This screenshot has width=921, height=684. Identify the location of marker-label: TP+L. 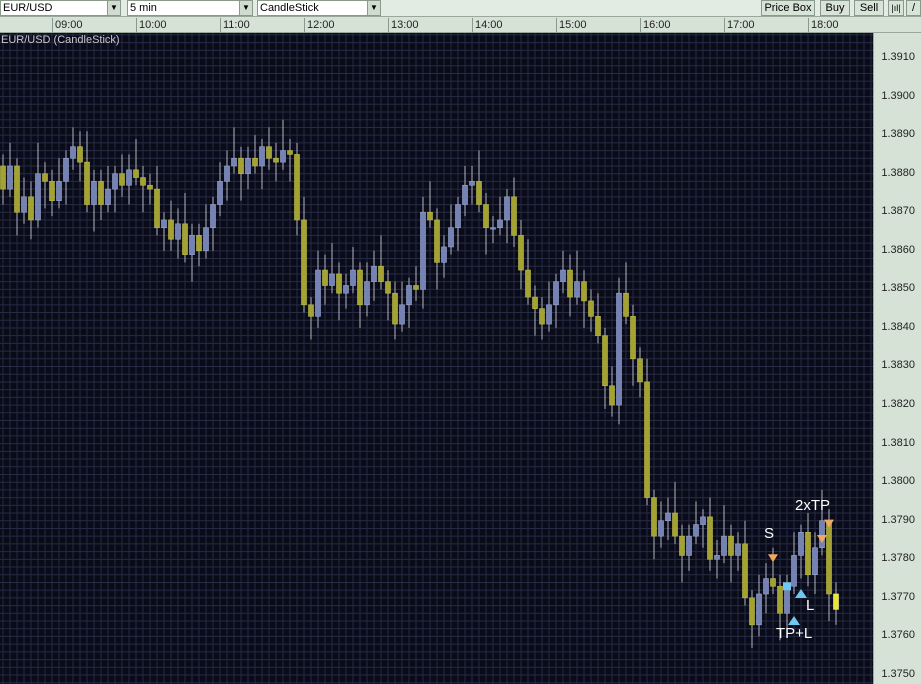
(794, 633).